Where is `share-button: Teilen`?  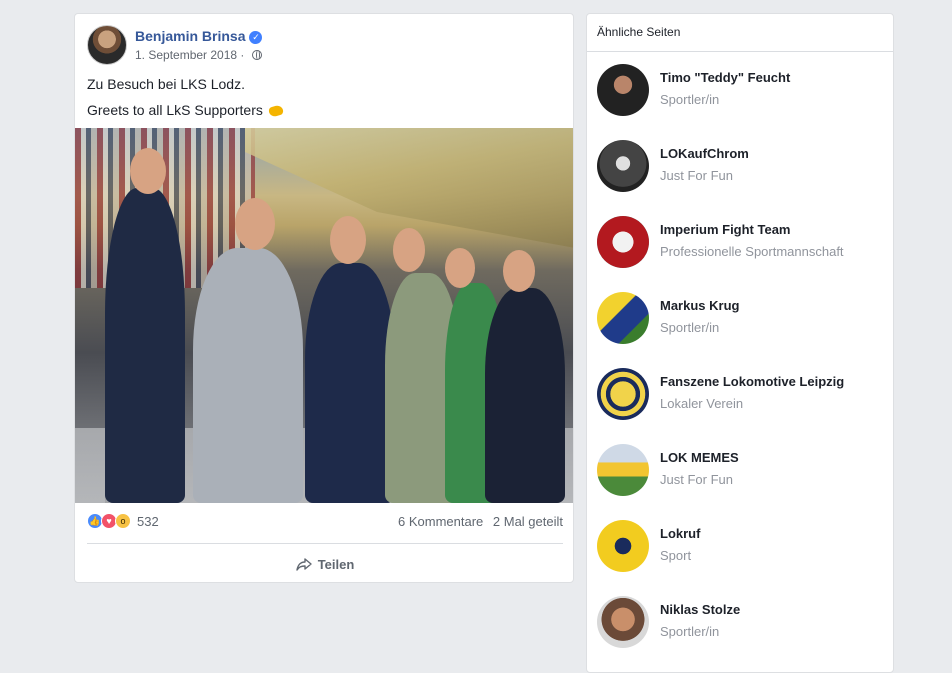
share-button: Teilen is located at coordinates (325, 564).